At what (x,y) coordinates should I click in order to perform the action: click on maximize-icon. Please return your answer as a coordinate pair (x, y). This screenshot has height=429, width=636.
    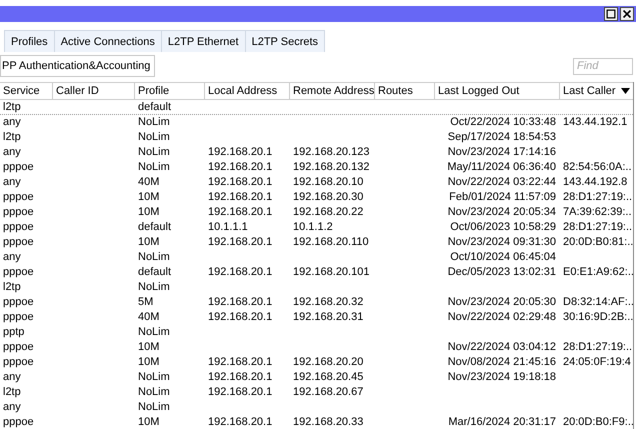
    Looking at the image, I should click on (611, 14).